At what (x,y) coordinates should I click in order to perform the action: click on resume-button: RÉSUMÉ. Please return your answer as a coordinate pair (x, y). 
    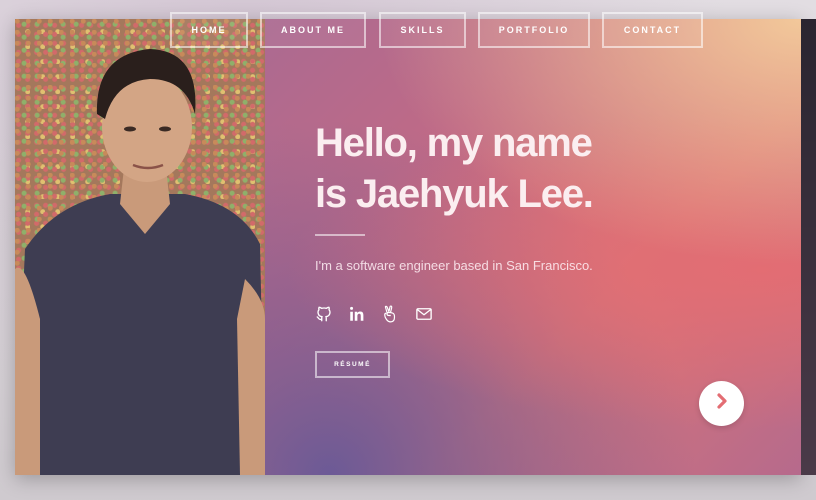
    Looking at the image, I should click on (352, 364).